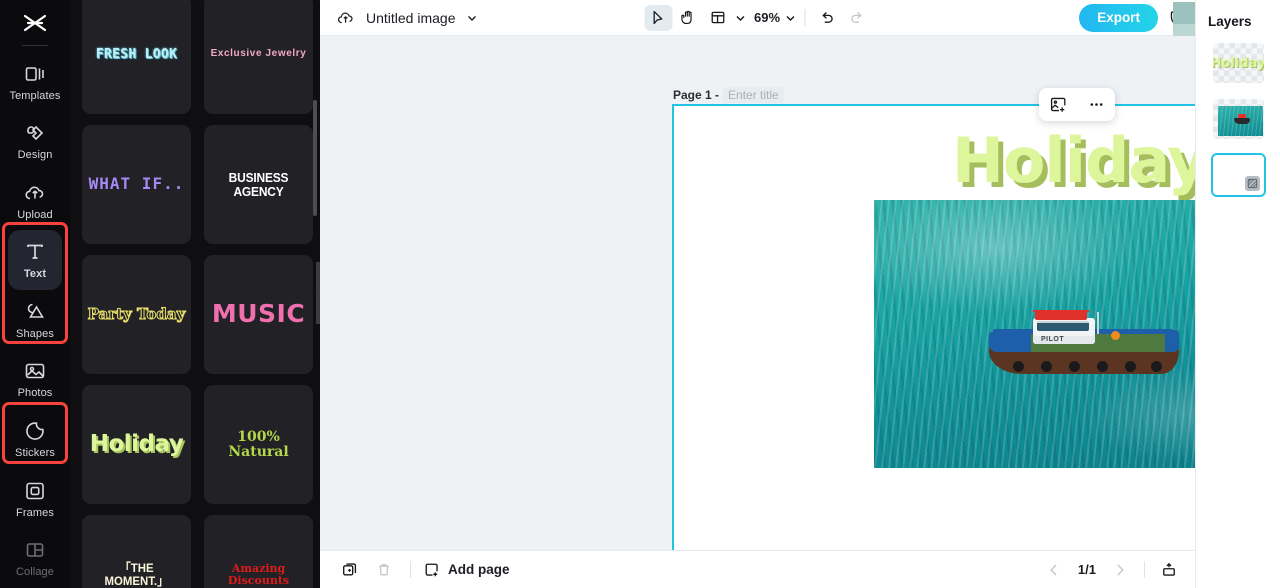 The height and width of the screenshot is (588, 1280). Describe the element at coordinates (1084, 342) in the screenshot. I see `boat-illustration: PILOT` at that location.